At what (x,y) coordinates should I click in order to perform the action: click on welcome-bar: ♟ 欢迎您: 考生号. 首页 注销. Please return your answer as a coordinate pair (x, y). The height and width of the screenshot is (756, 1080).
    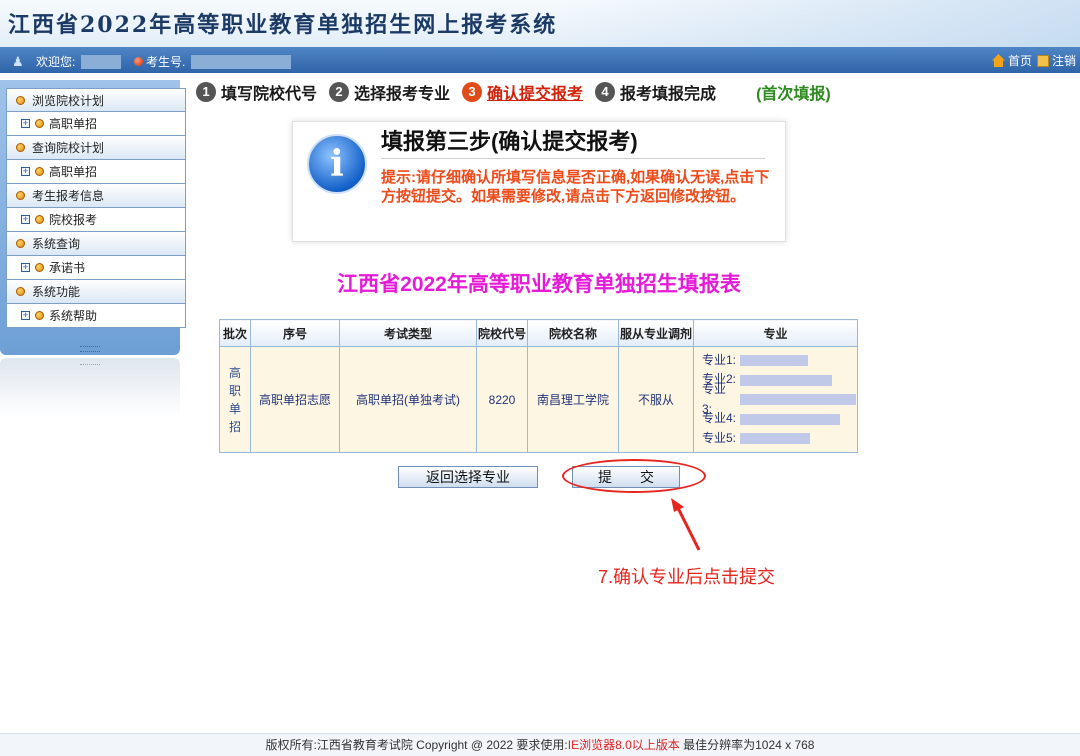
    Looking at the image, I should click on (540, 60).